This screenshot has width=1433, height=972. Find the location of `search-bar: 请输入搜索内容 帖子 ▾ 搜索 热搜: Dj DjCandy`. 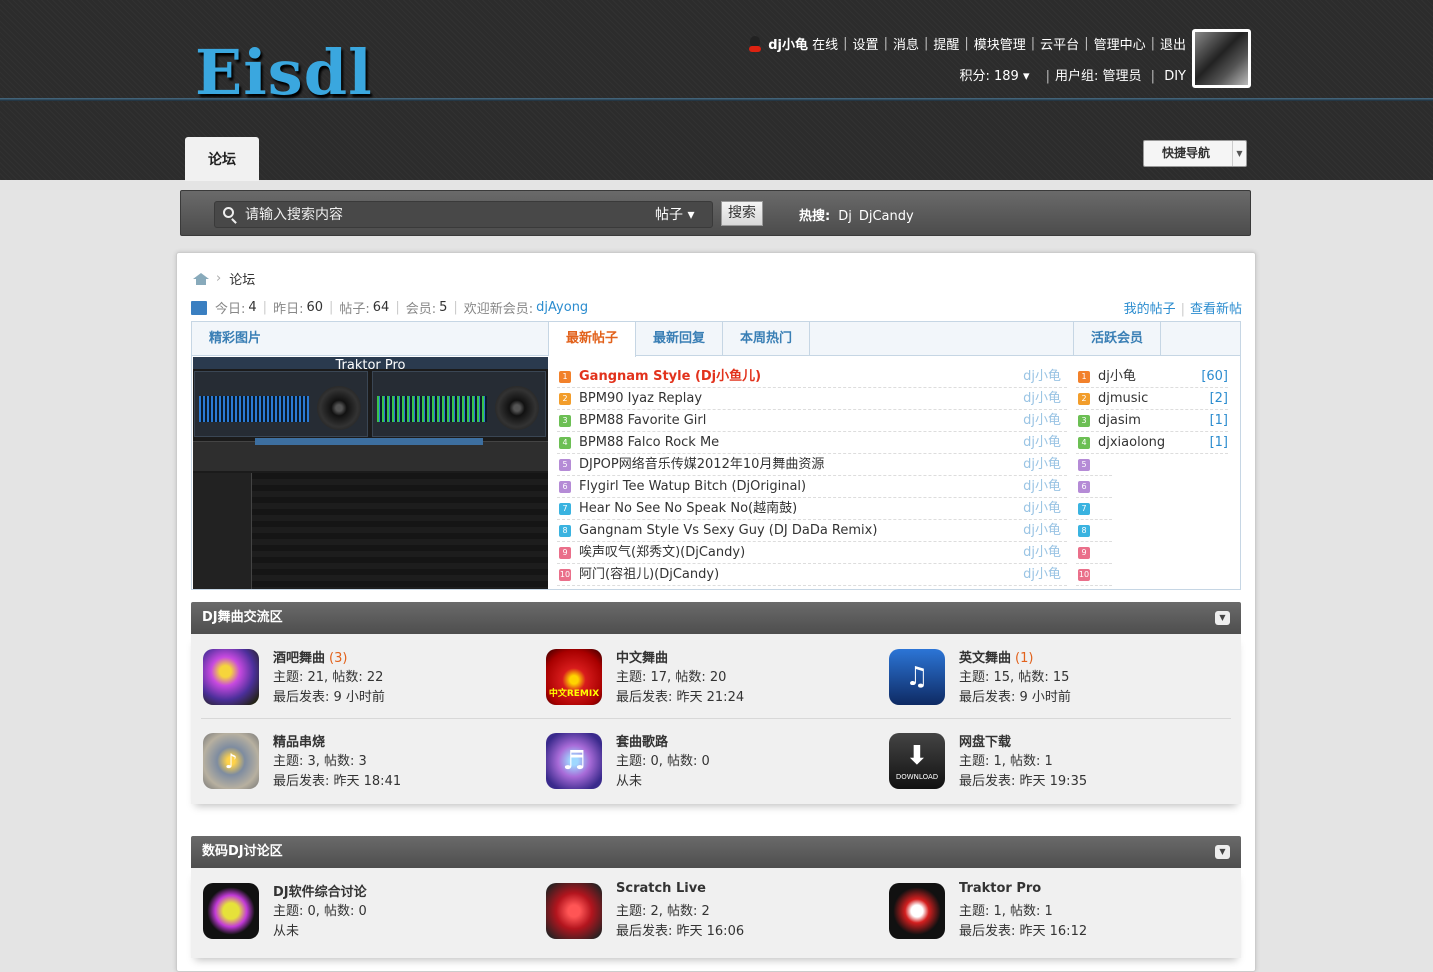

search-bar: 请输入搜索内容 帖子 ▾ 搜索 热搜: Dj DjCandy is located at coordinates (715, 213).